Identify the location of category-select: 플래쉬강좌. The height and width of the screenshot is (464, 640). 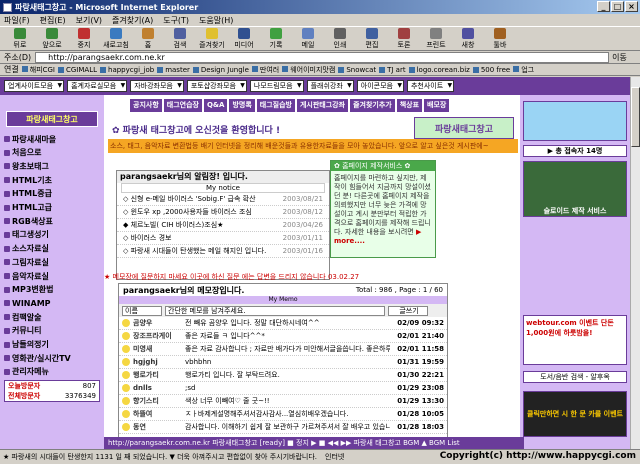
(330, 86).